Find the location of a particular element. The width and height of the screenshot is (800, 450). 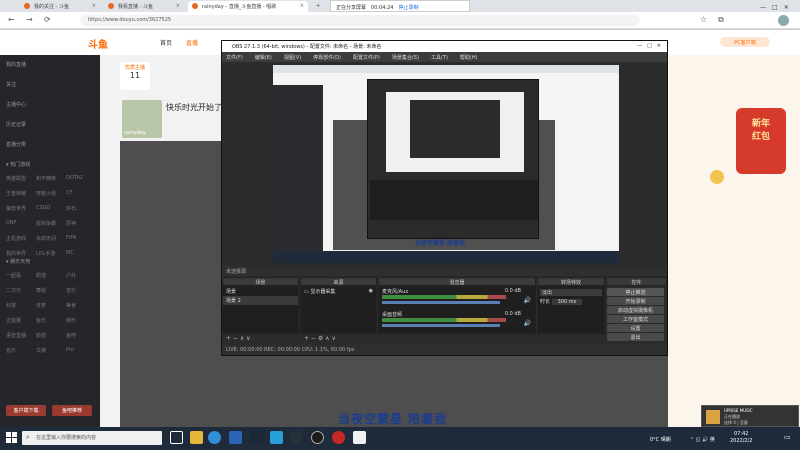

category-link: 户外 is located at coordinates (71, 275).